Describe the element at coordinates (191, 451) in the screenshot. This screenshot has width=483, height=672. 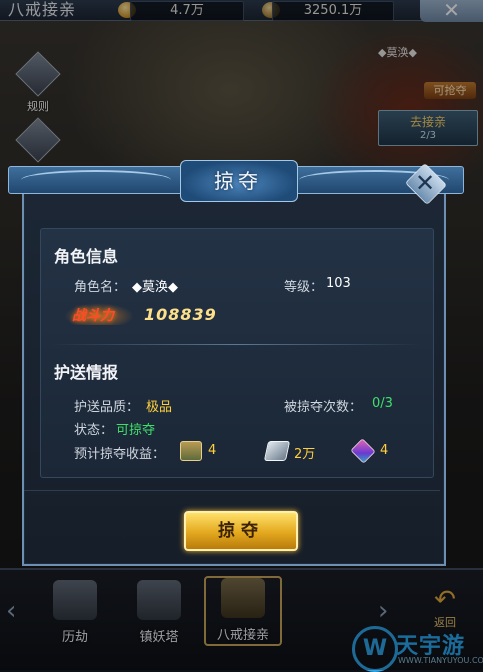
I see `chest-icon` at that location.